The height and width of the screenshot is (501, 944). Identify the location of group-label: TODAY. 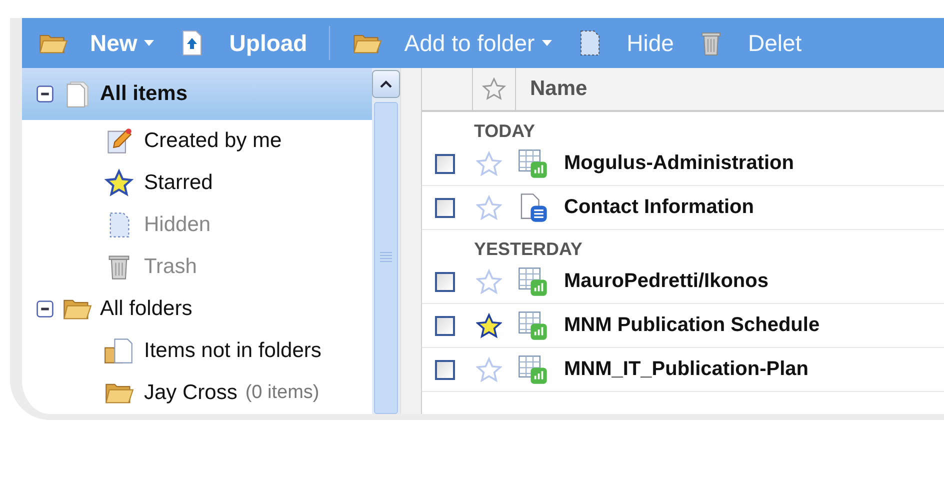
(504, 131).